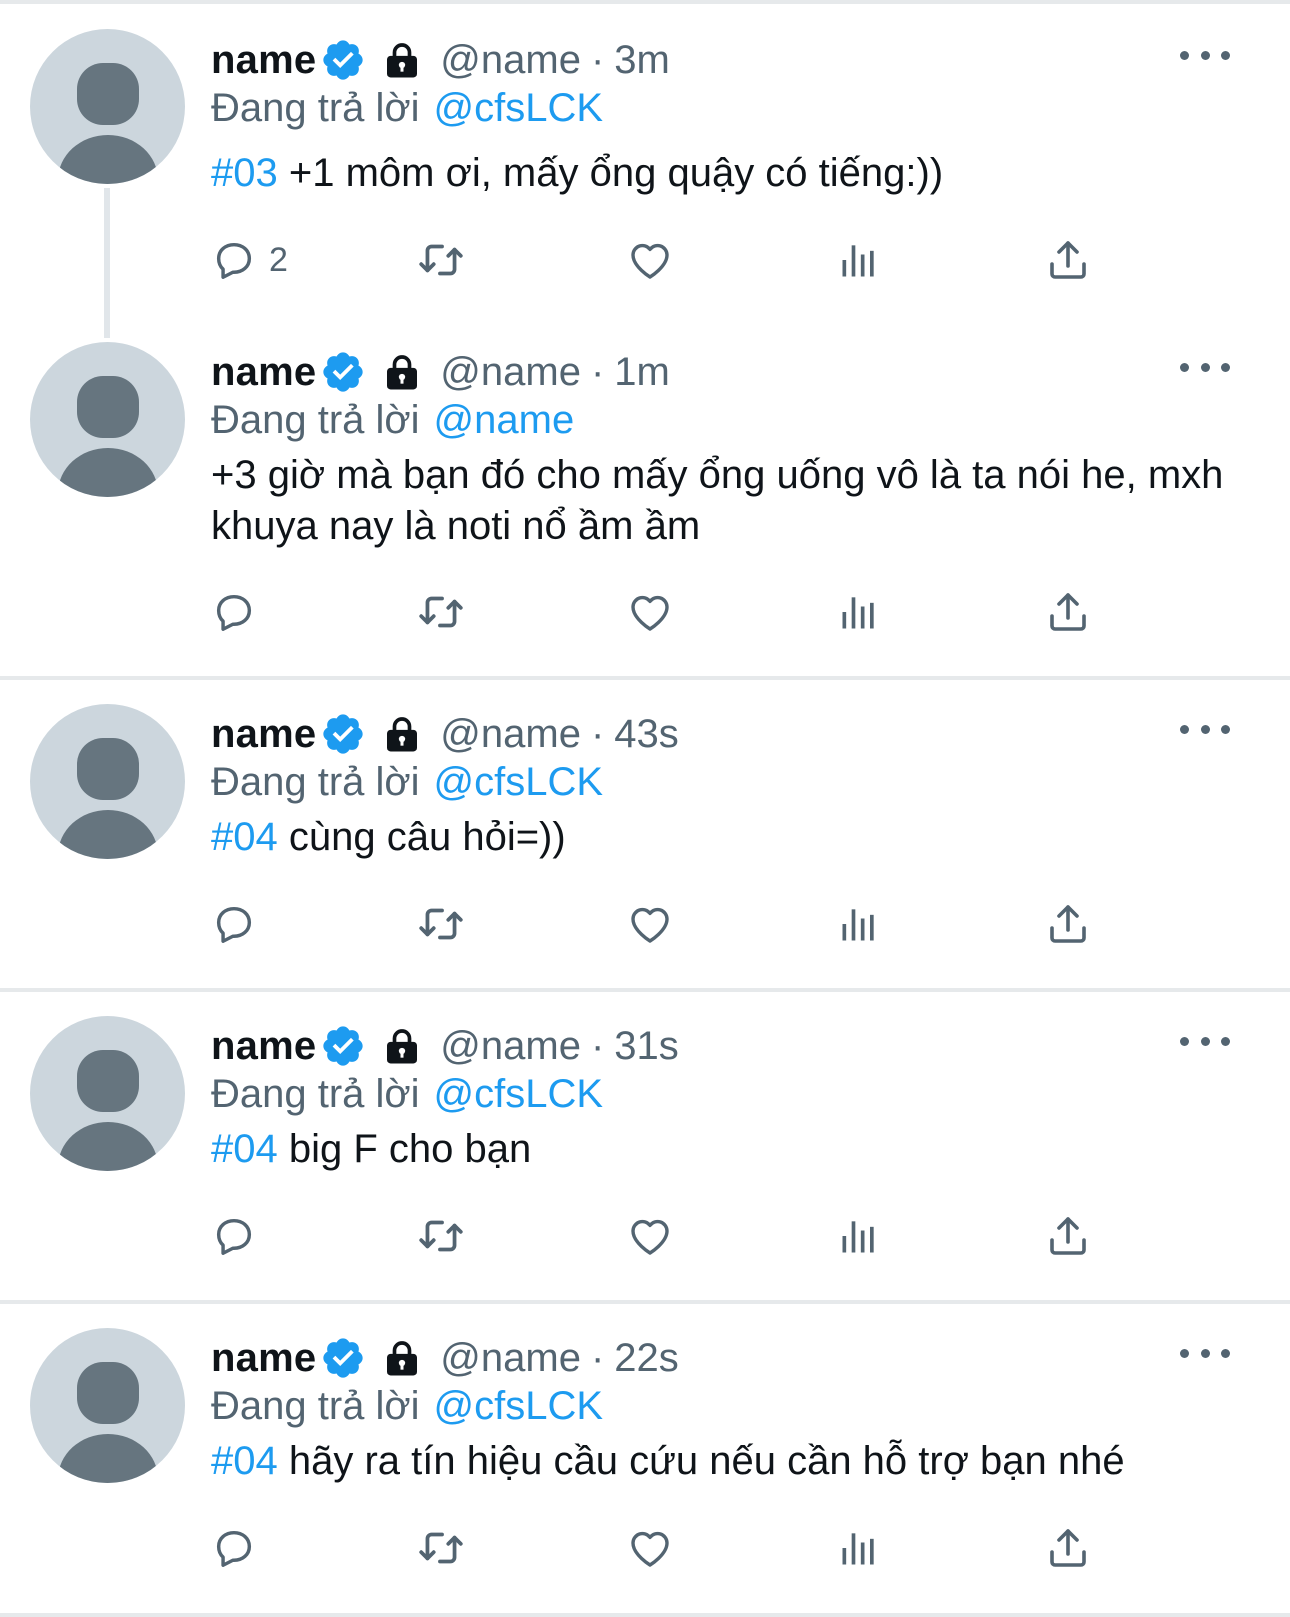 This screenshot has height=1617, width=1290. What do you see at coordinates (711, 260) in the screenshot?
I see `action-bar: 2` at bounding box center [711, 260].